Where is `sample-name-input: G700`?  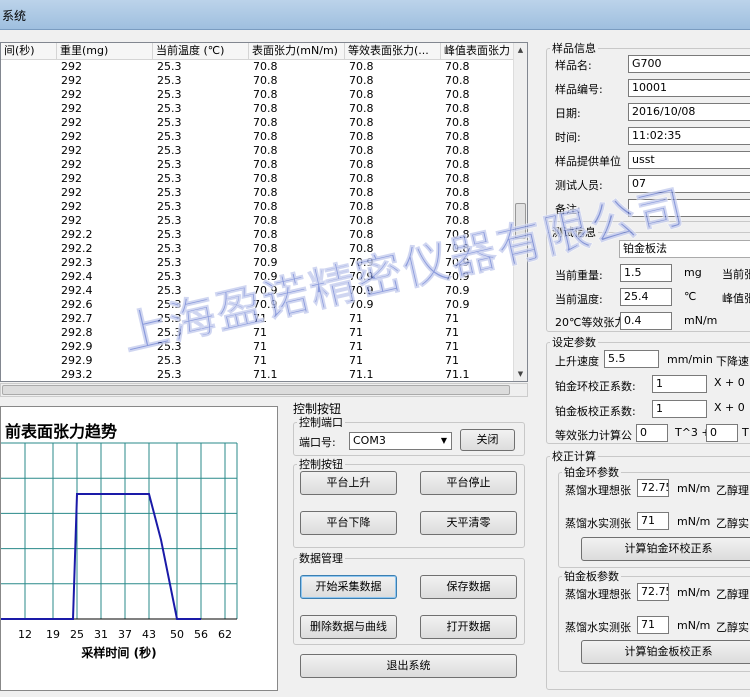 sample-name-input: G700 is located at coordinates (689, 64).